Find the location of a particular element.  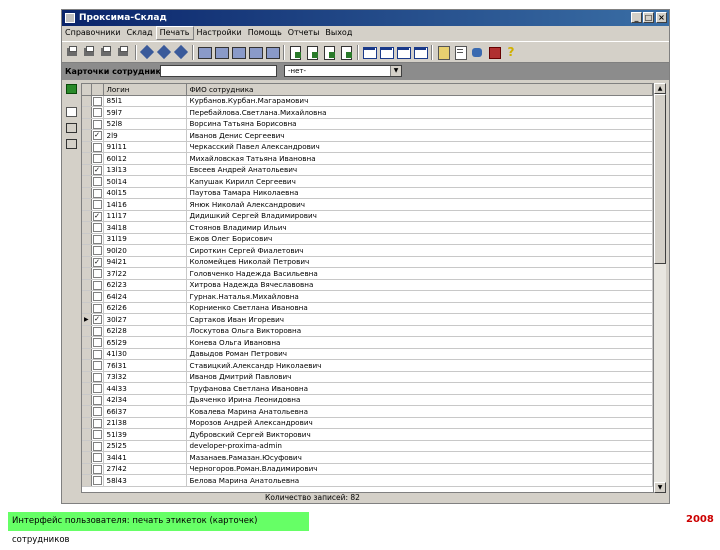

table-row: ✓ 2l9 Иванов Денис Сергеевич is located at coordinates (367, 135).